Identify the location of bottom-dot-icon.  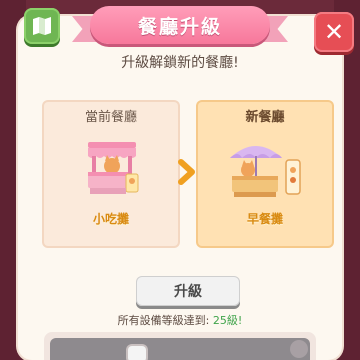
(299, 349).